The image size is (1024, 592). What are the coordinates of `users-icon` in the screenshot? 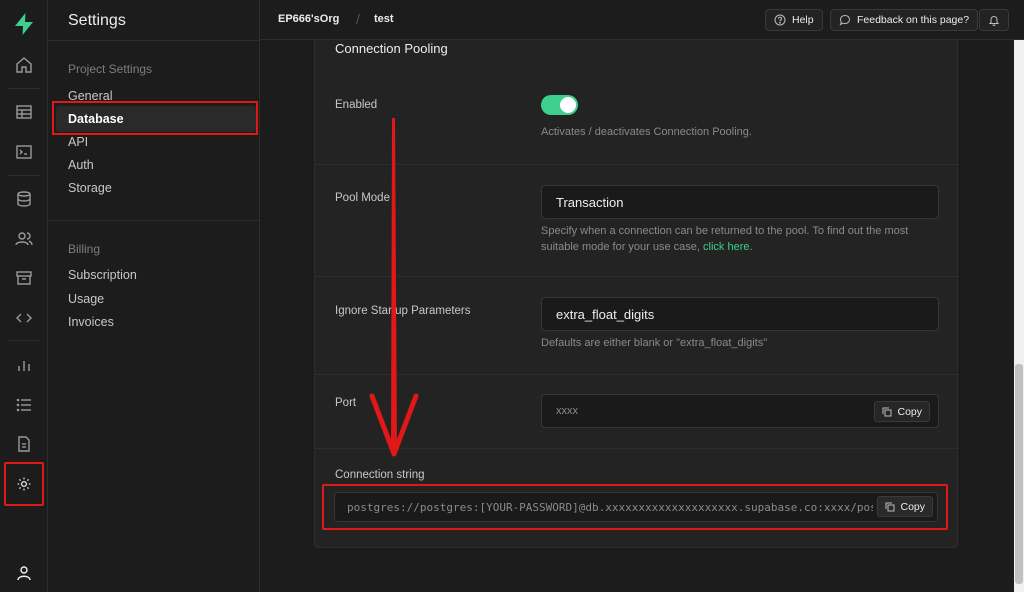 It's located at (24, 239).